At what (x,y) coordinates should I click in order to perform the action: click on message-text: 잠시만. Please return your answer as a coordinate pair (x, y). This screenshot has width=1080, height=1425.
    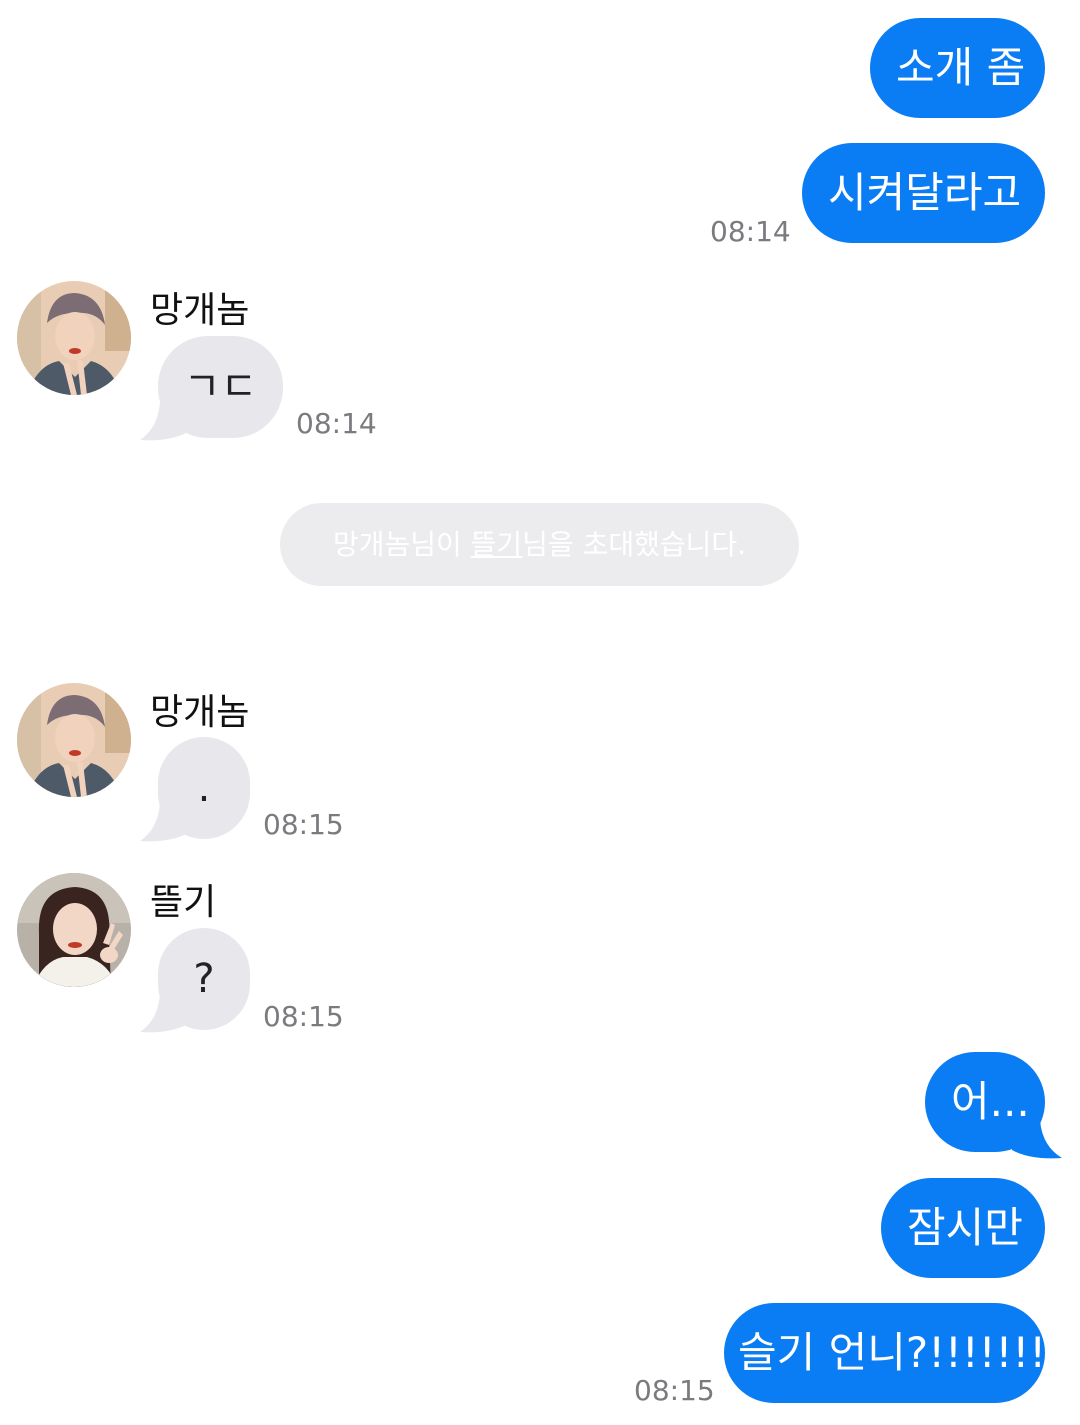
    Looking at the image, I should click on (965, 1227).